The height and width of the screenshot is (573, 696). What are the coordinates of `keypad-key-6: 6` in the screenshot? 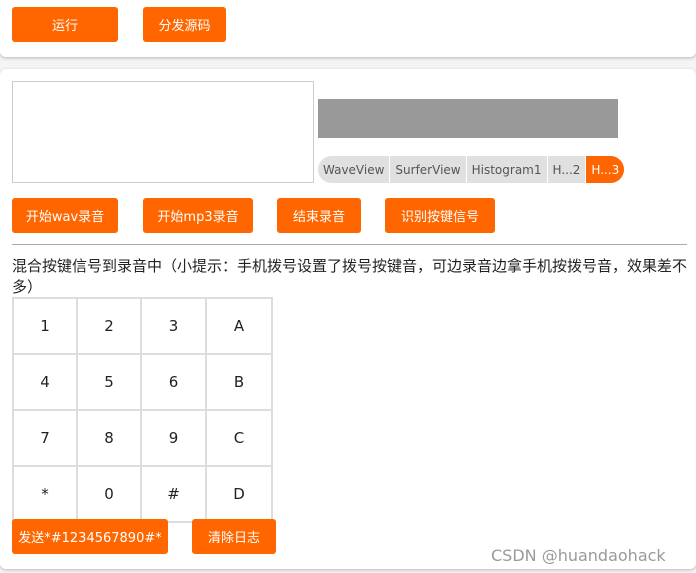 It's located at (173, 382).